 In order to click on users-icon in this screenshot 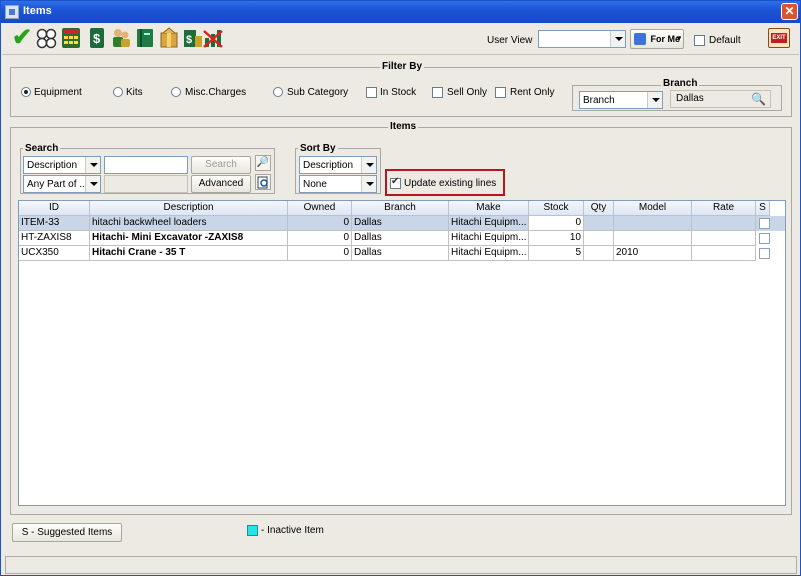, I will do `click(121, 38)`.